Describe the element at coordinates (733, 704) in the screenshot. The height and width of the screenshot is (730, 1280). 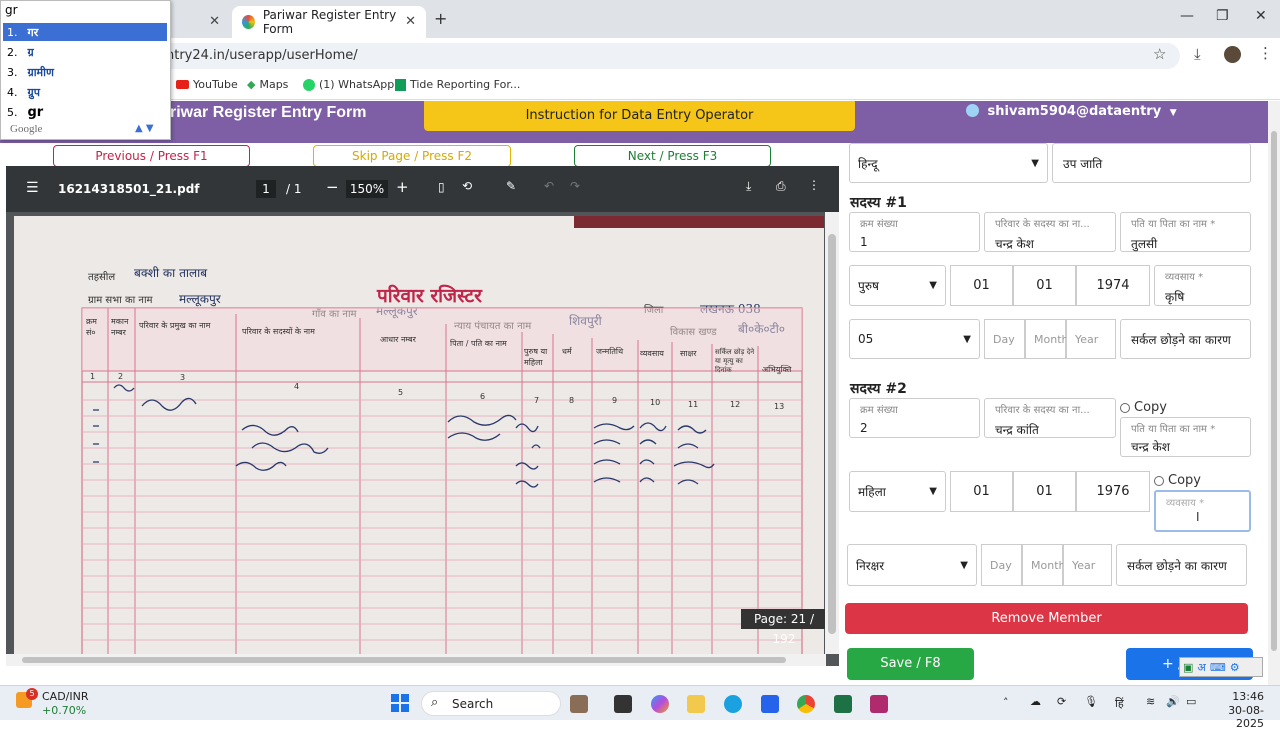
I see `edge-icon` at that location.